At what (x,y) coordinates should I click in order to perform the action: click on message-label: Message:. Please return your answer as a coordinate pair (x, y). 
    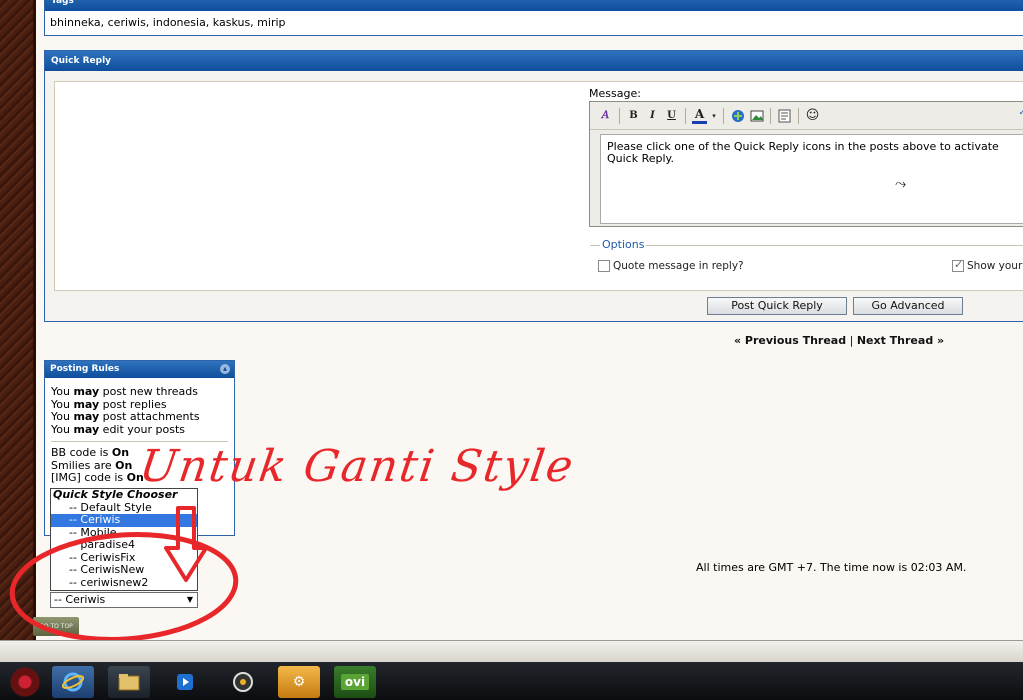
    Looking at the image, I should click on (615, 93).